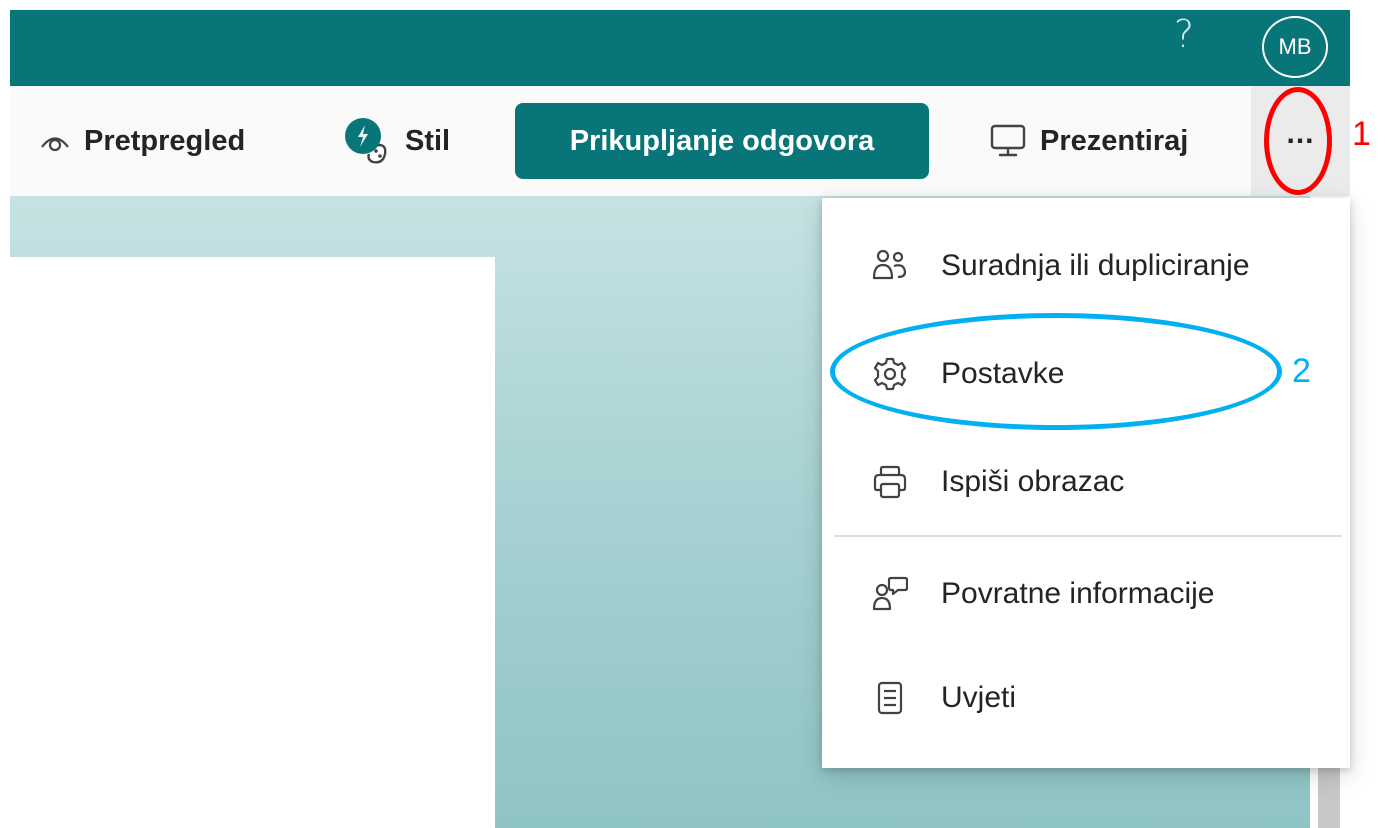 Image resolution: width=1385 pixels, height=828 pixels. I want to click on style-label: Stil, so click(428, 140).